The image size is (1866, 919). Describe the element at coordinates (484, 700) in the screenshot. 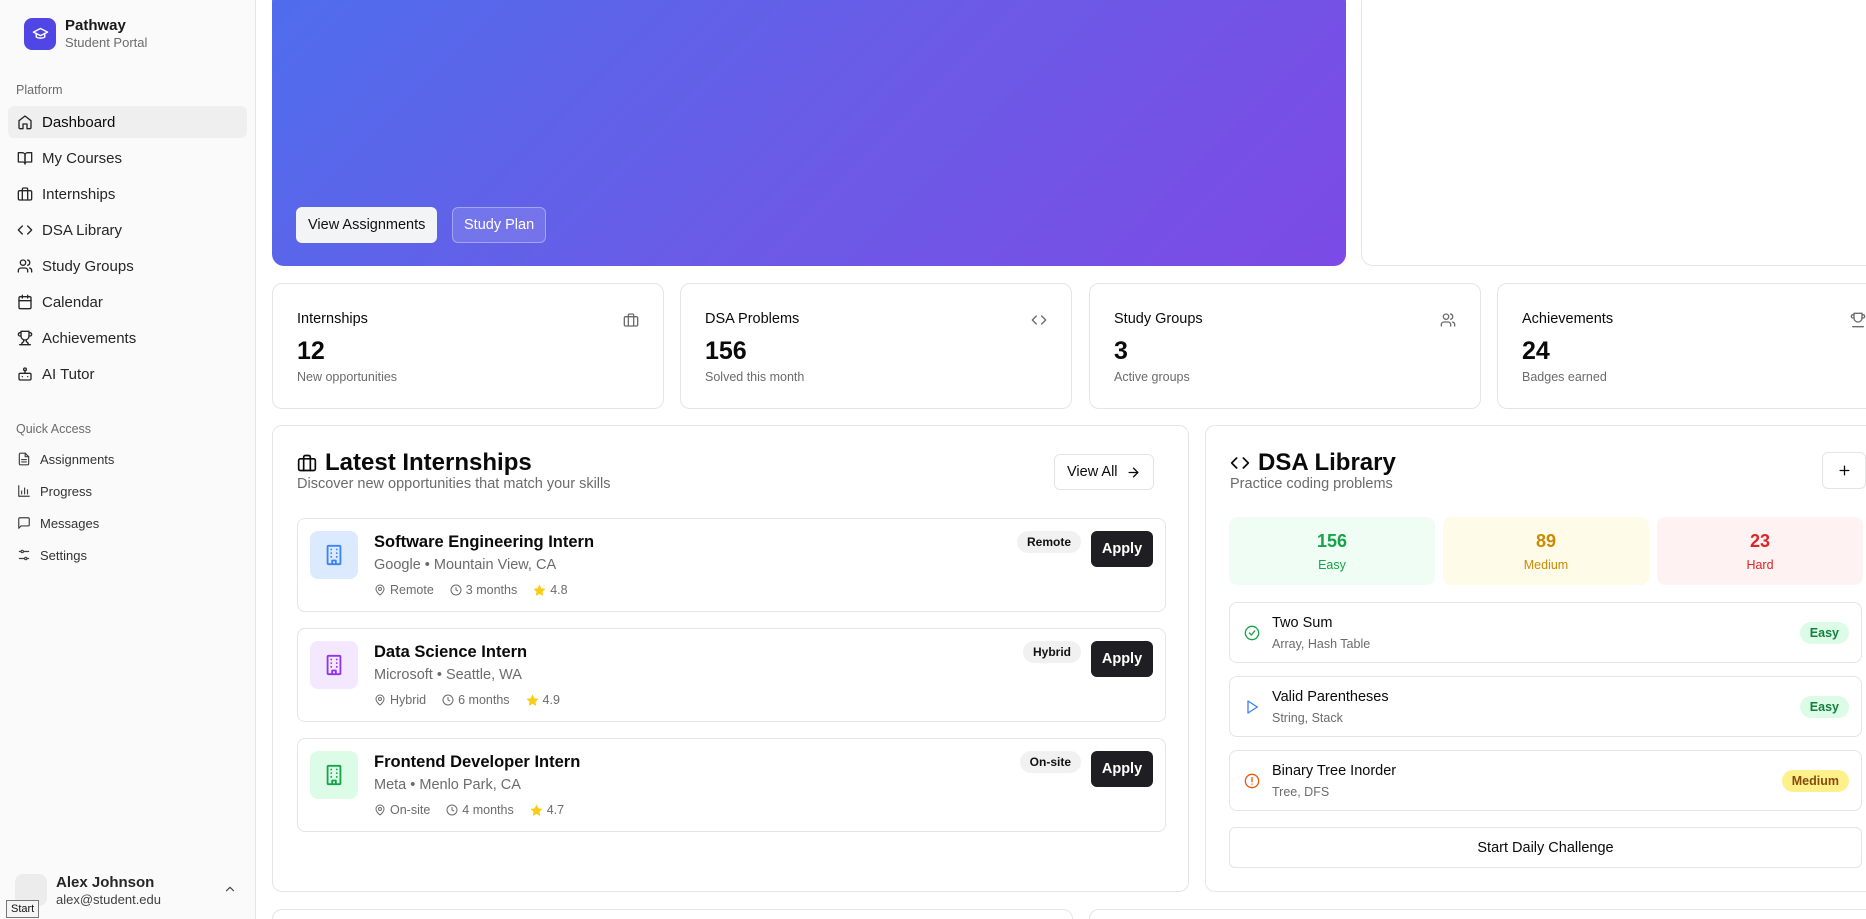

I see `internship-duration: 6 months` at that location.